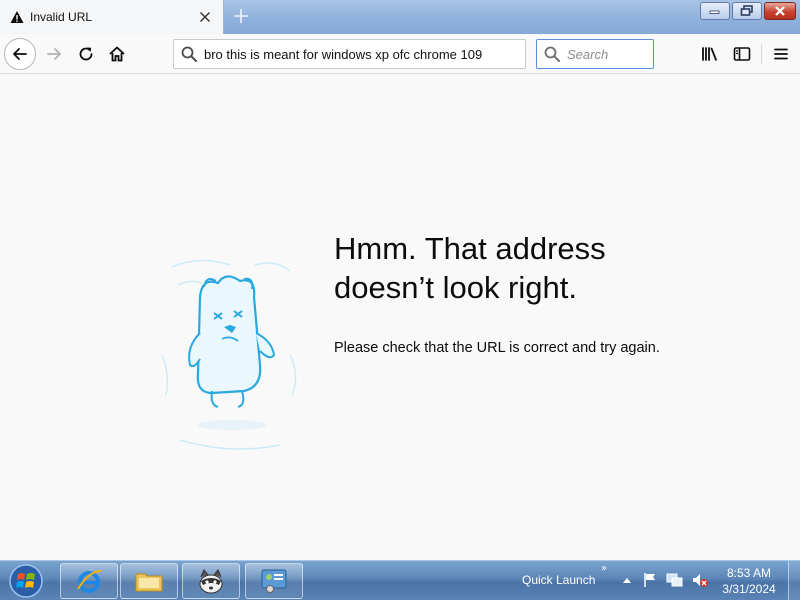 The image size is (800, 600). I want to click on volume-tray, so click(700, 580).